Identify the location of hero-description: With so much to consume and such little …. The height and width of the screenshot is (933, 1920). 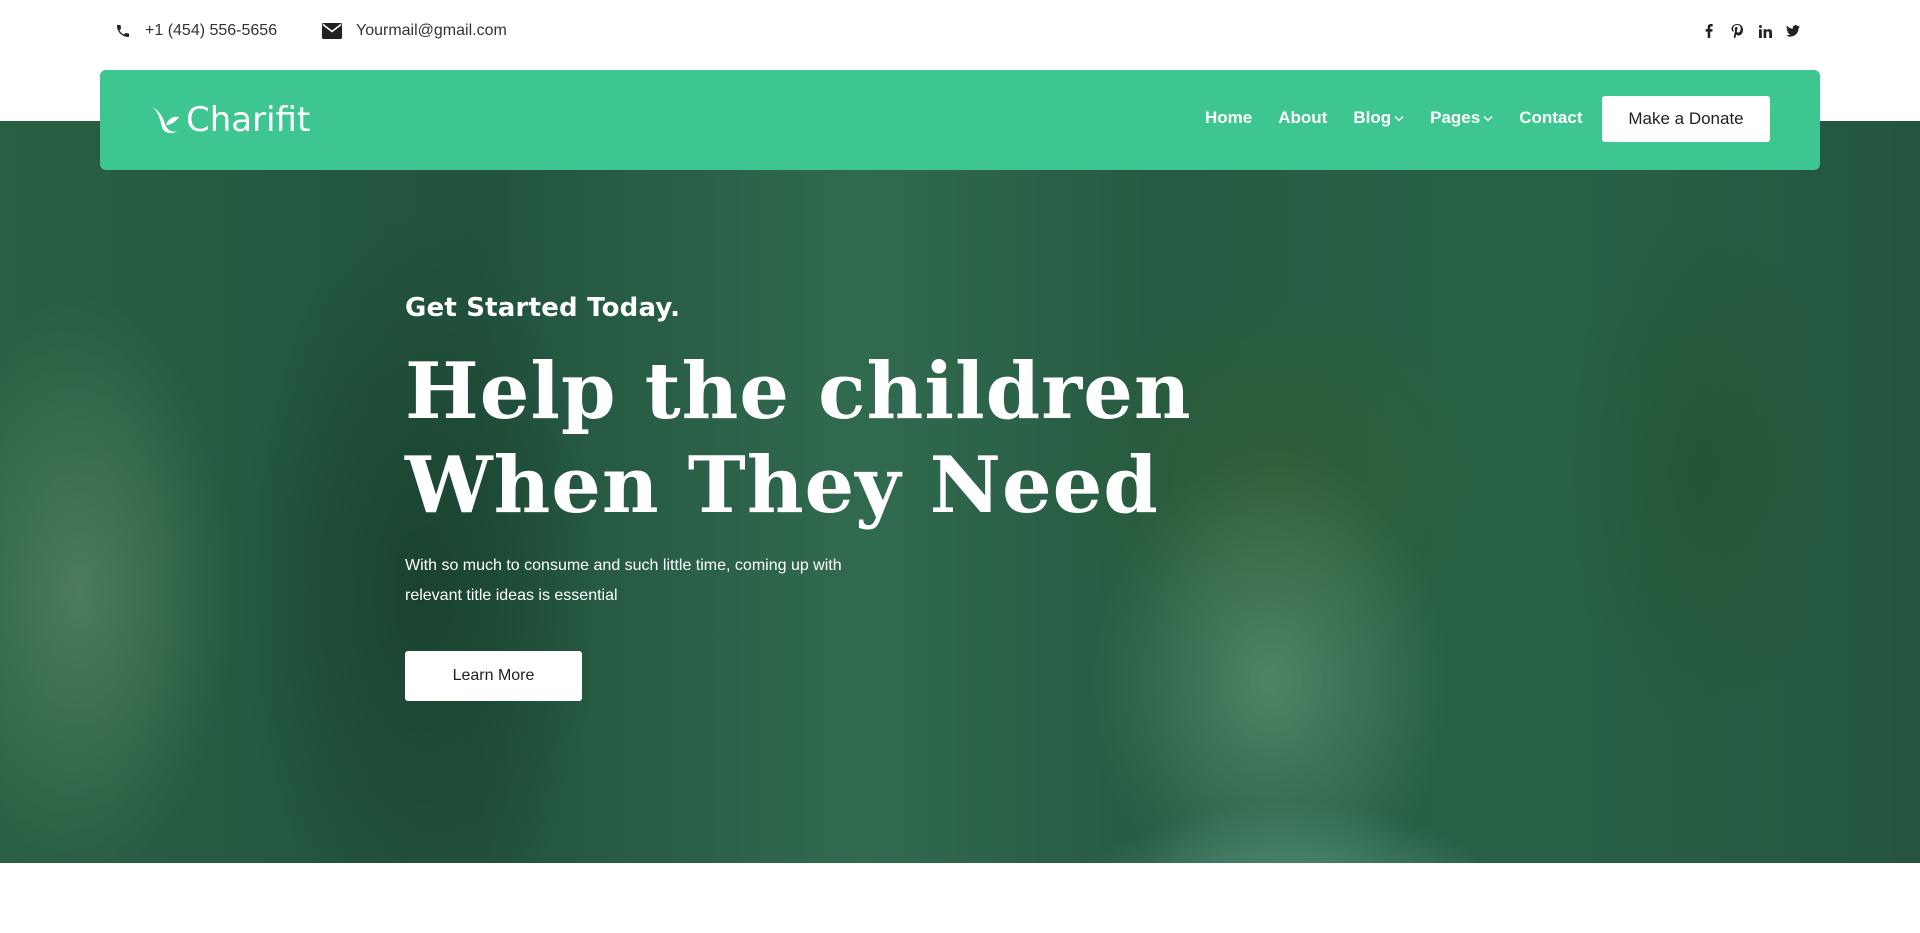
(623, 580).